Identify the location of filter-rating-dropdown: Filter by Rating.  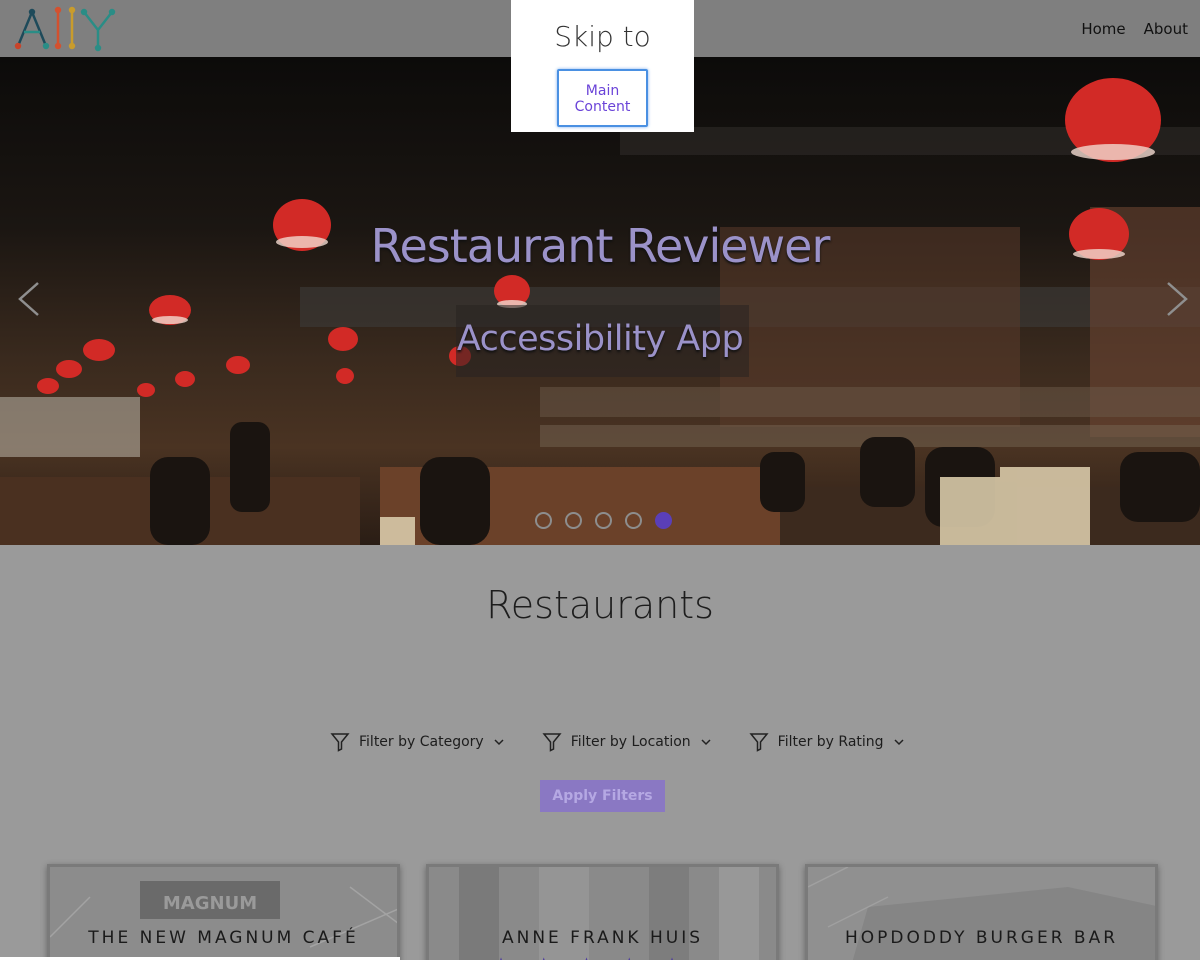
(827, 742).